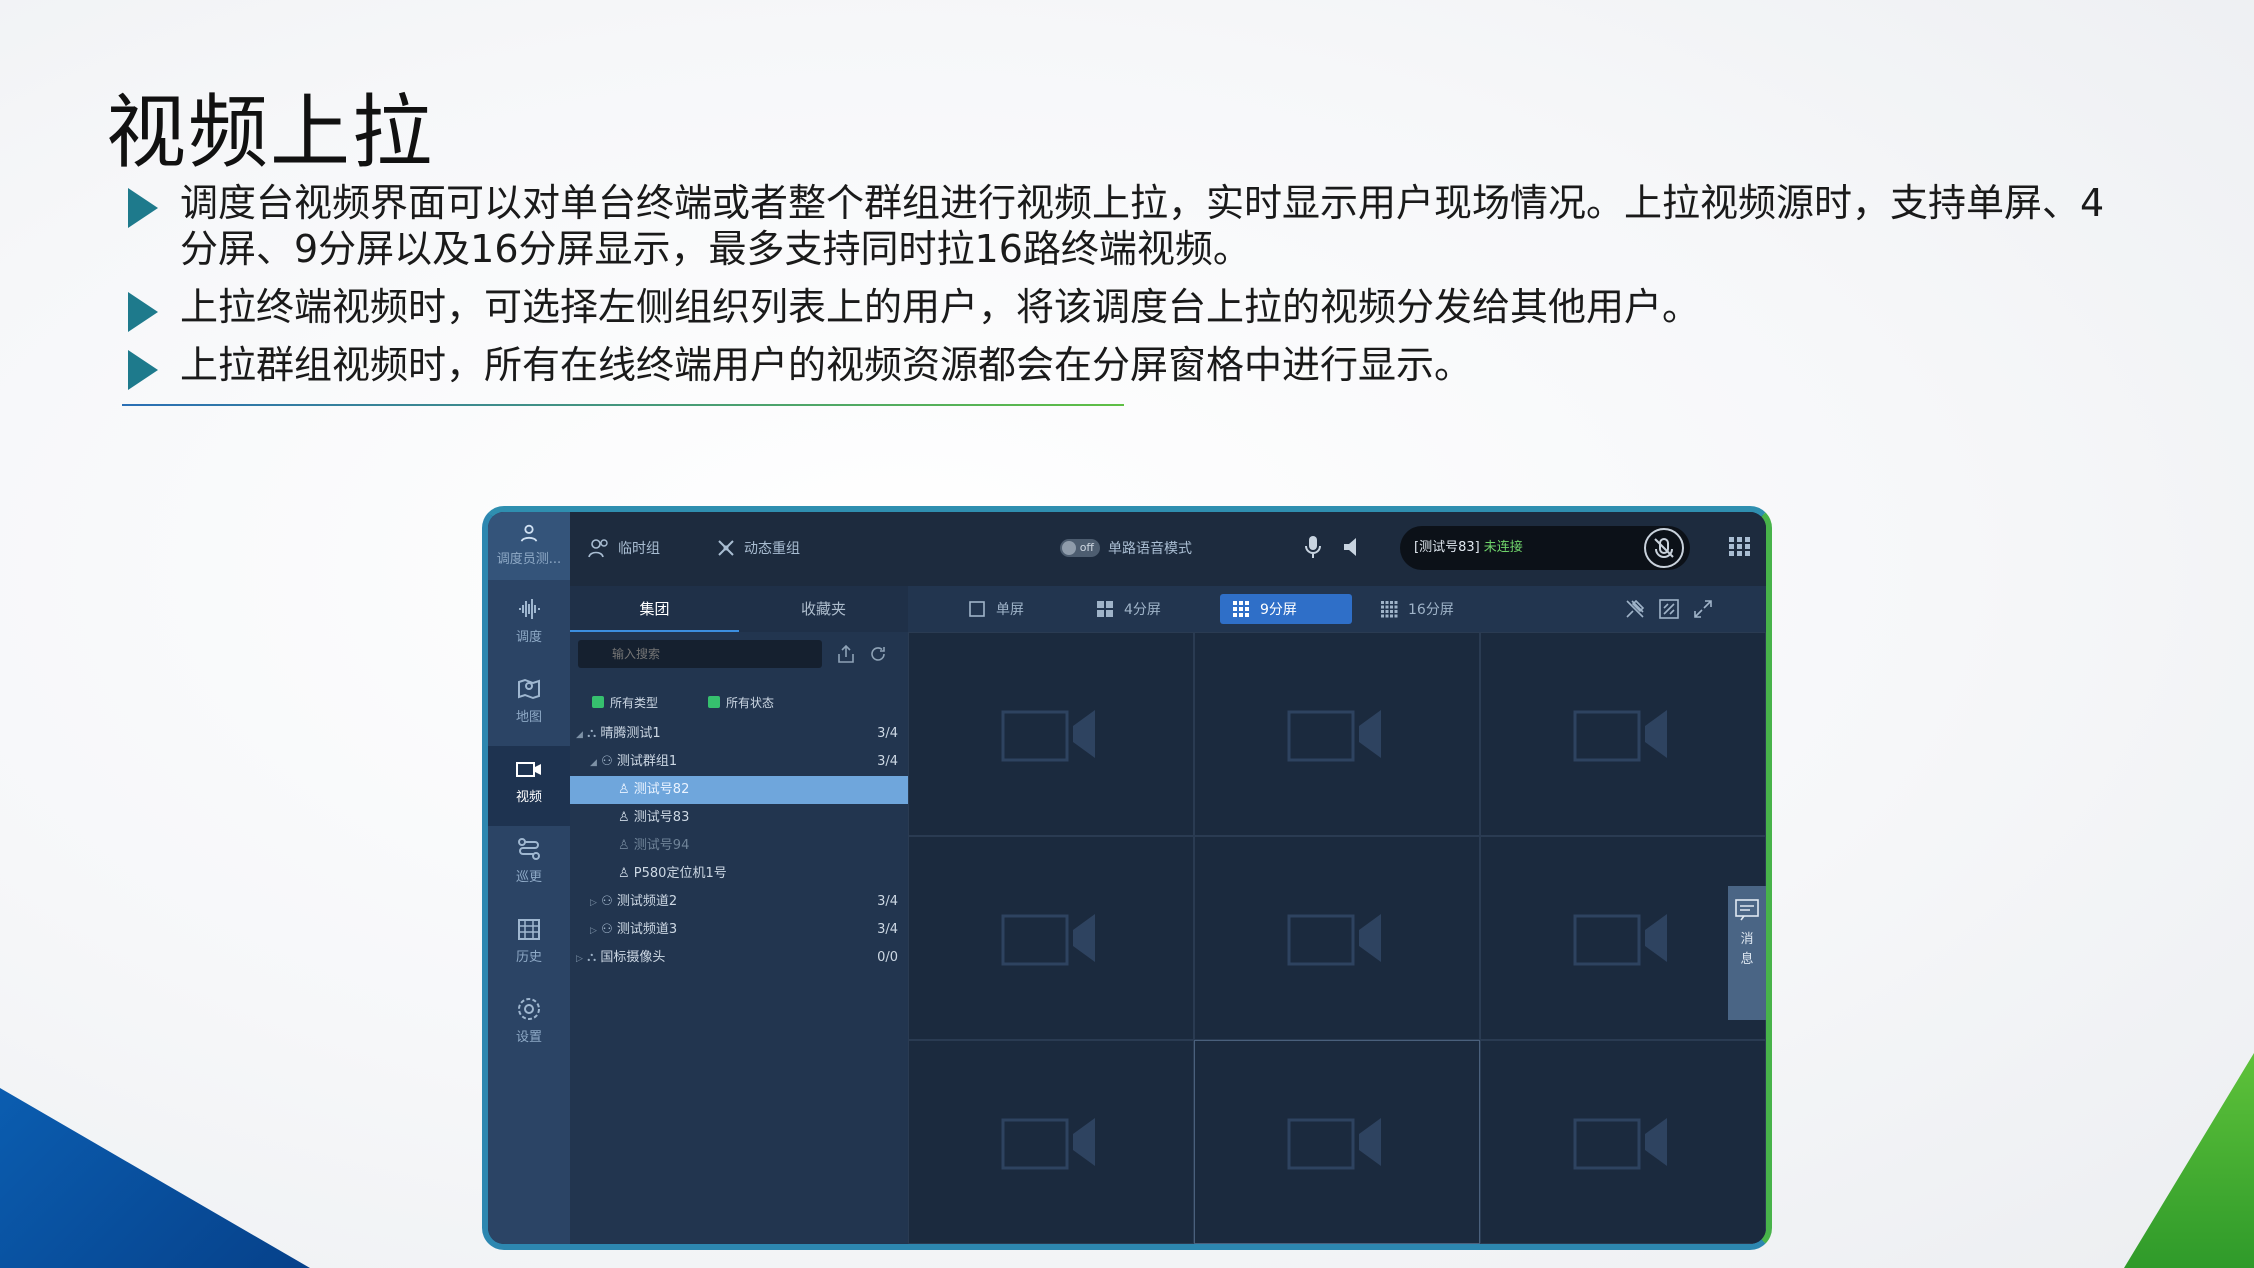 Image resolution: width=2254 pixels, height=1268 pixels. I want to click on microphone-button, so click(1313, 547).